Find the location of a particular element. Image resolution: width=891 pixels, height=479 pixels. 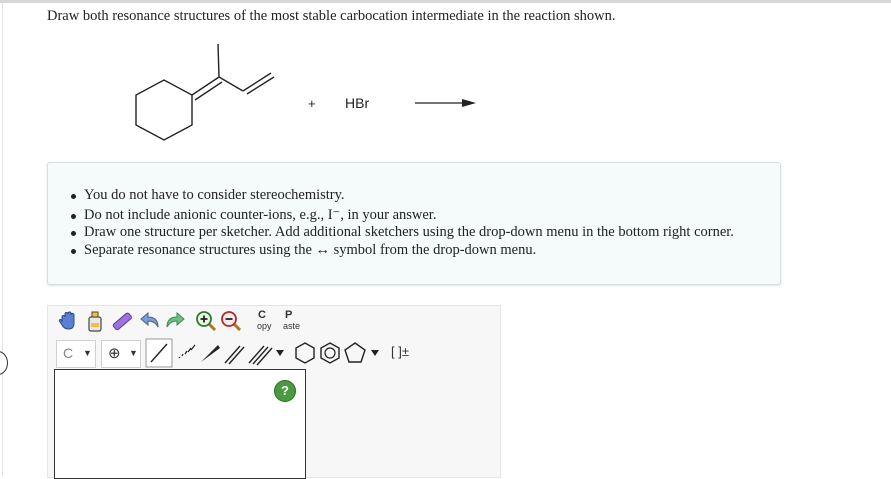

scroll-handle is located at coordinates (4, 363).